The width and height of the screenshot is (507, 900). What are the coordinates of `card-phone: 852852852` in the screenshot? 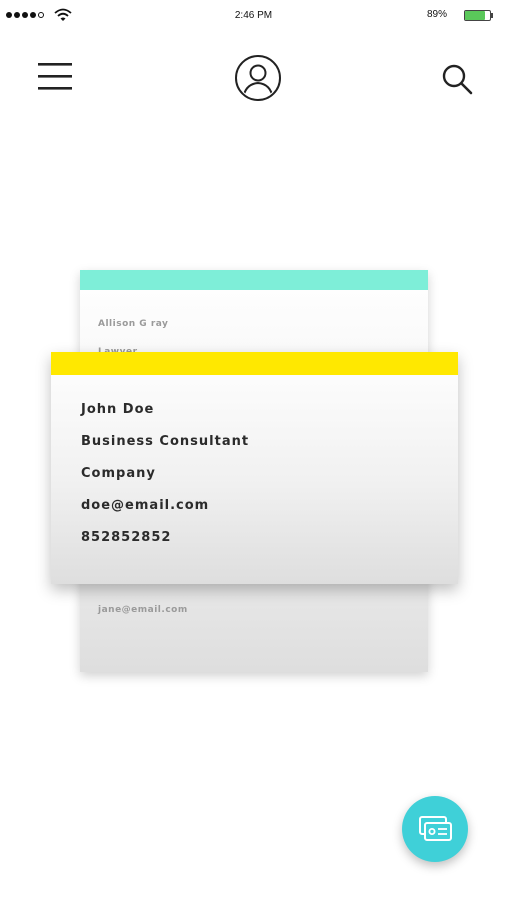 It's located at (126, 537).